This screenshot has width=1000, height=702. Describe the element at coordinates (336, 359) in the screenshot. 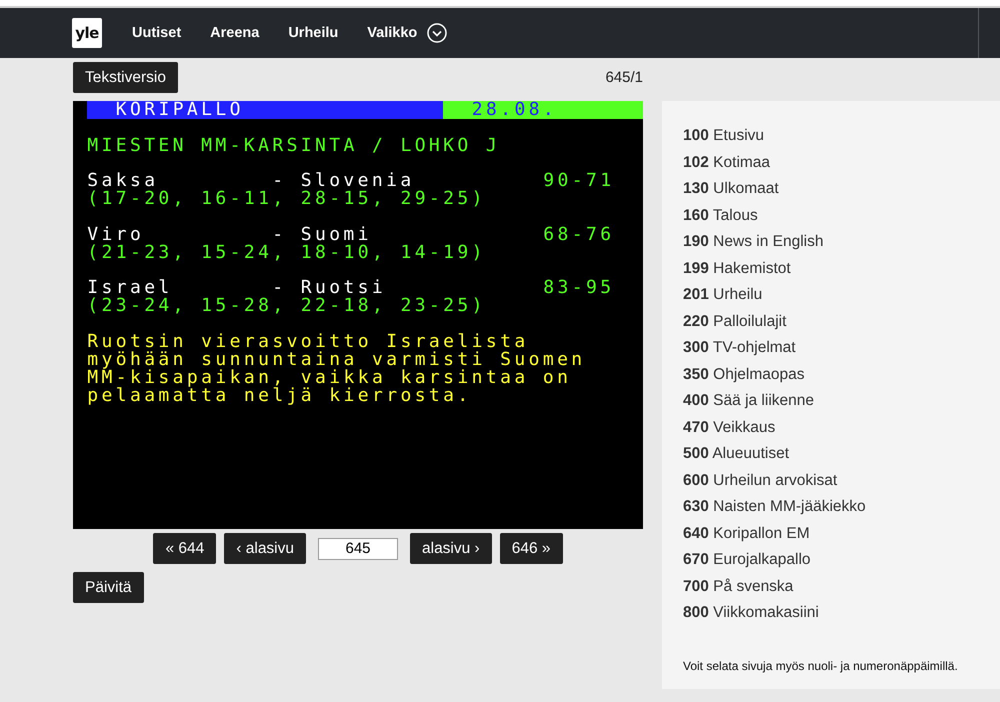

I see `story-line: myöhään sunnuntaina varmisti Suomen` at that location.